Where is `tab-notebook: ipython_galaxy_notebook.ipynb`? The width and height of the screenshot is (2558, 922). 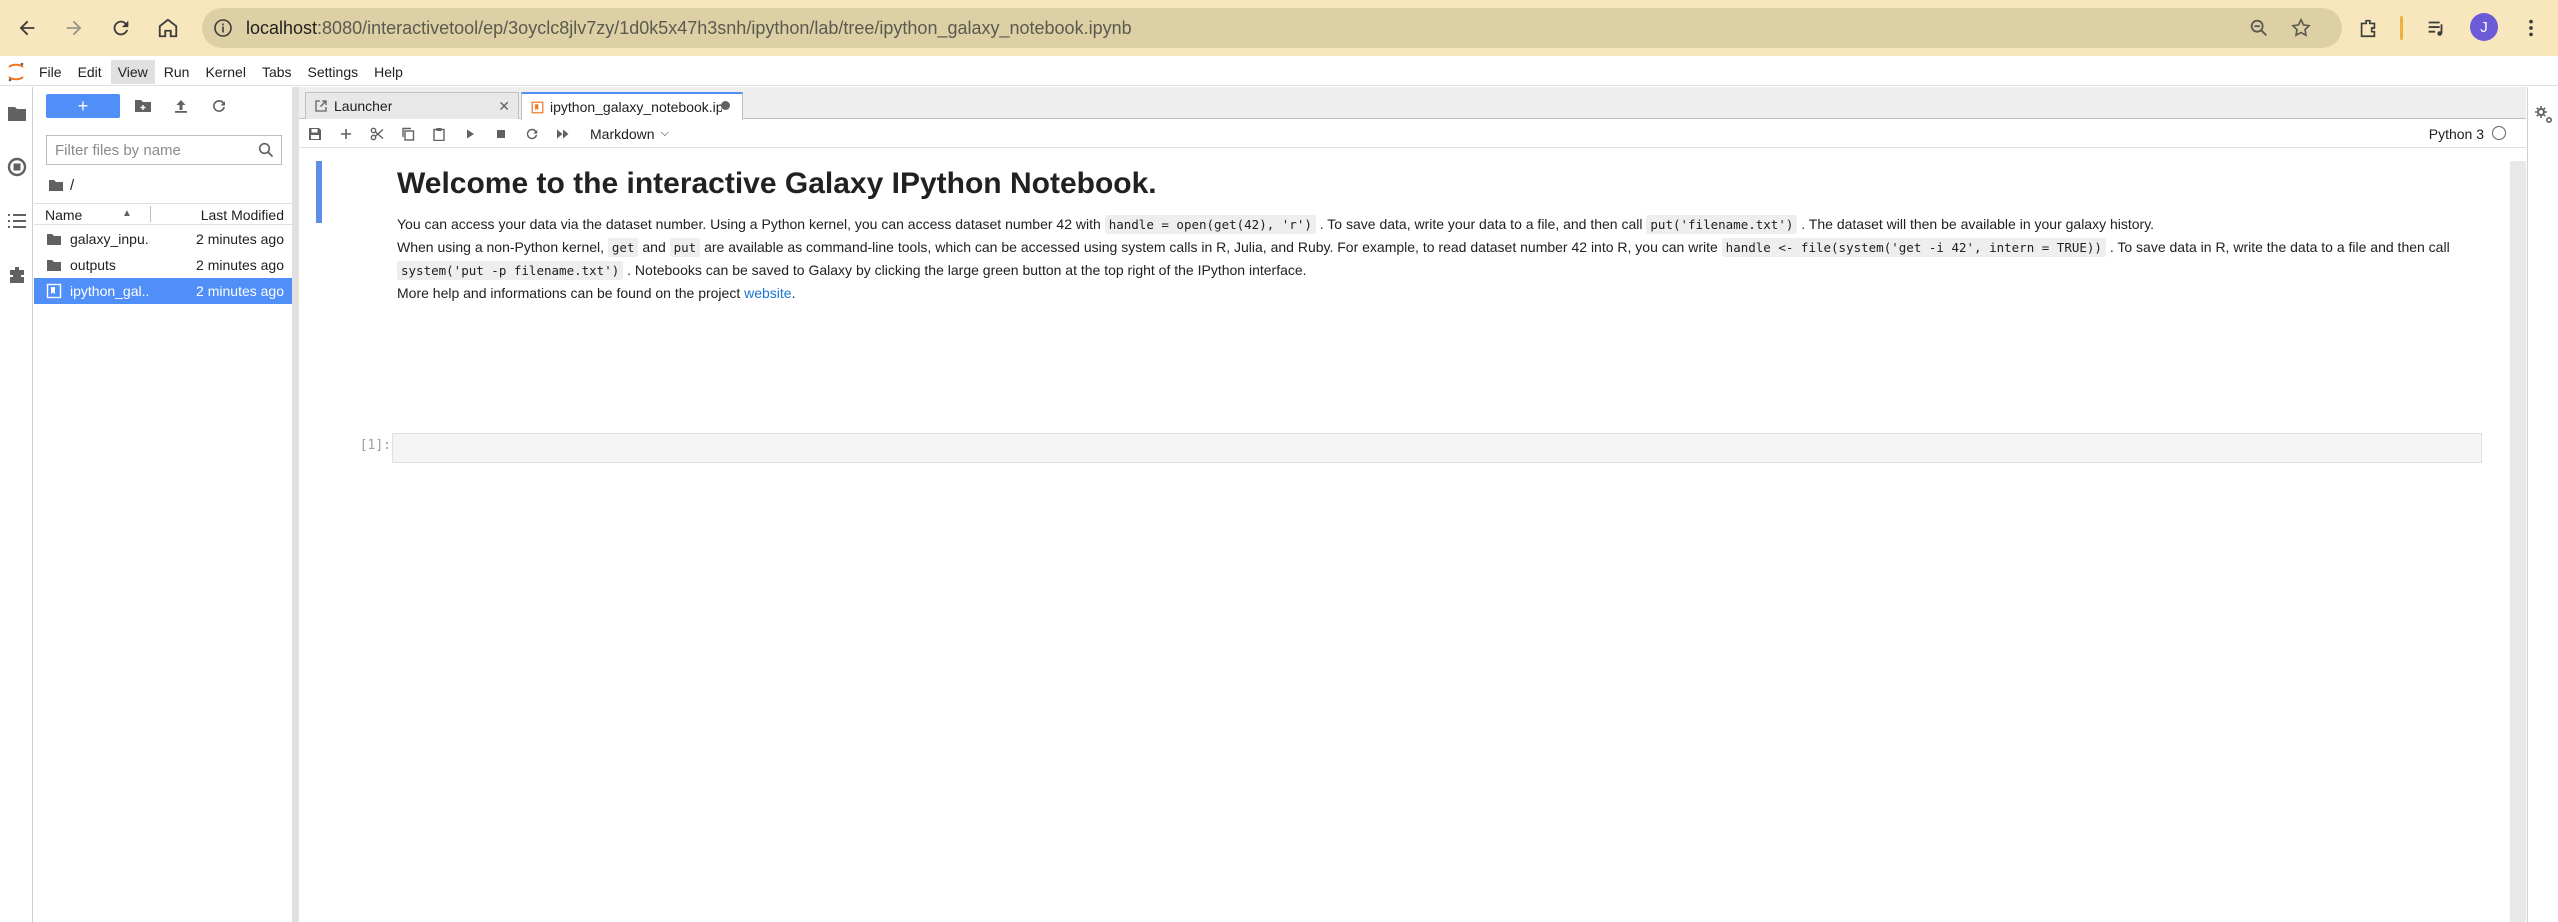
tab-notebook: ipython_galaxy_notebook.ipynb is located at coordinates (632, 106).